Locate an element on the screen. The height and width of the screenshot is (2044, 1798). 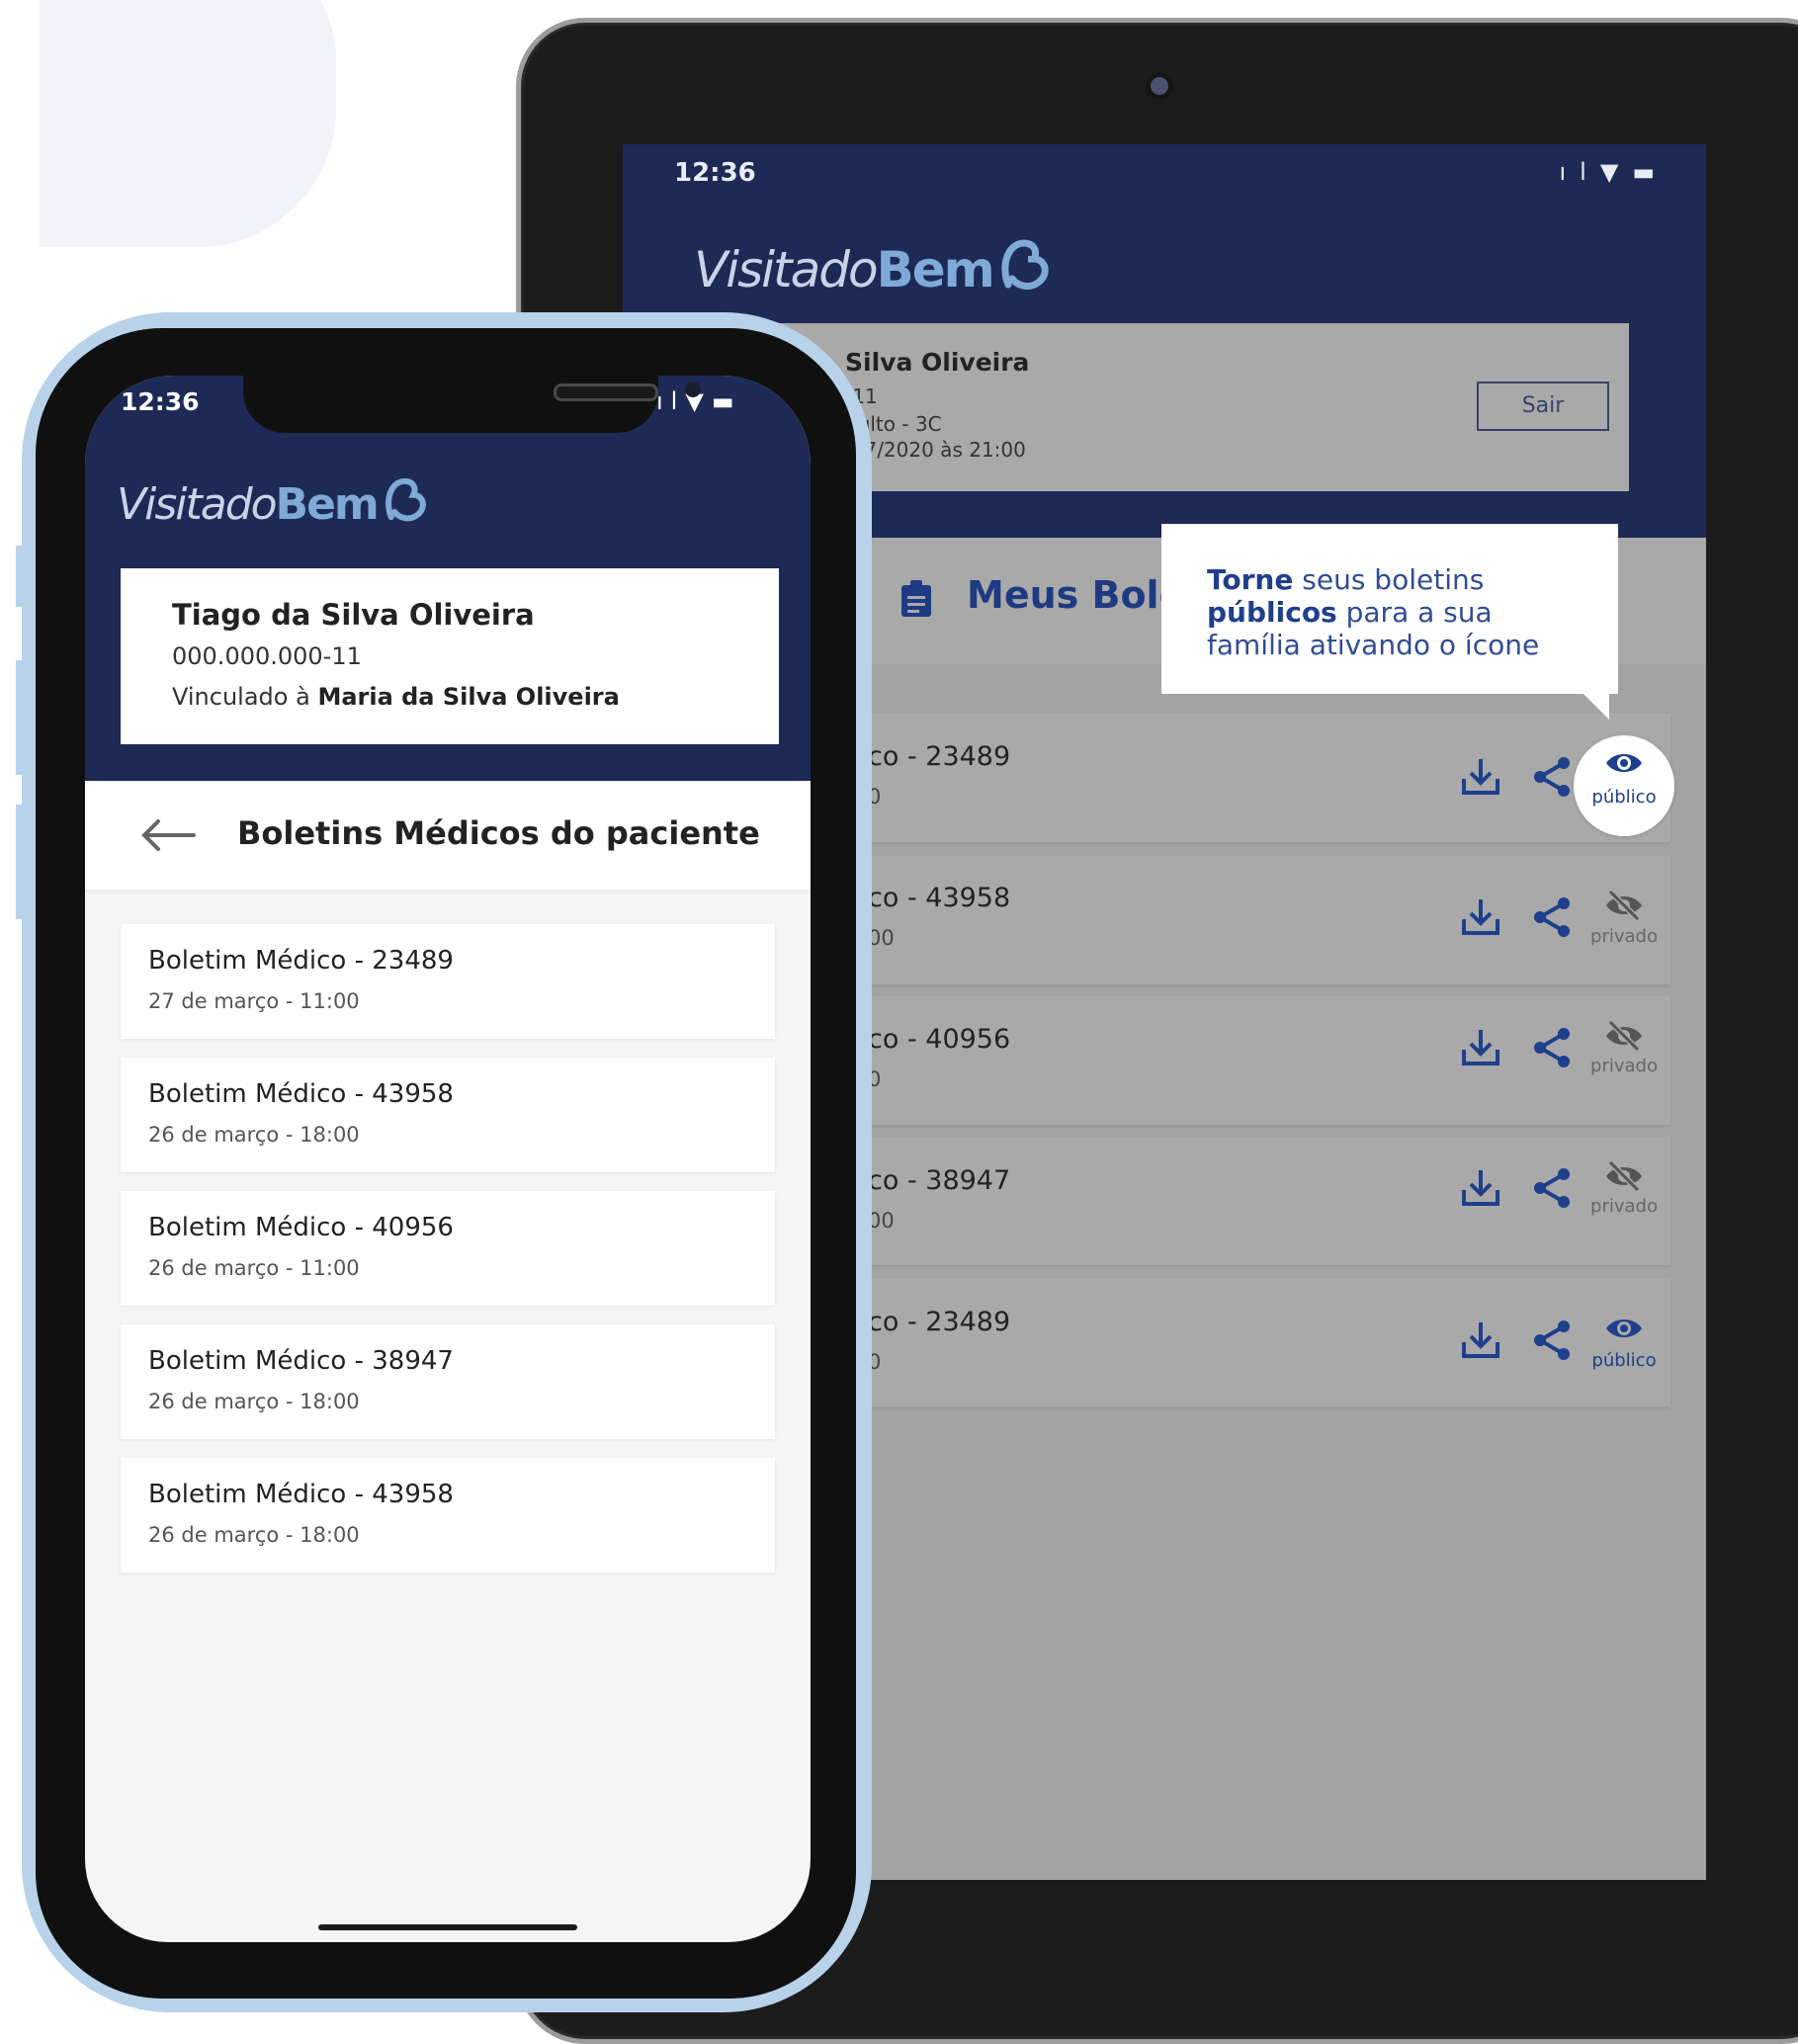
background-logo-shape is located at coordinates (188, 124).